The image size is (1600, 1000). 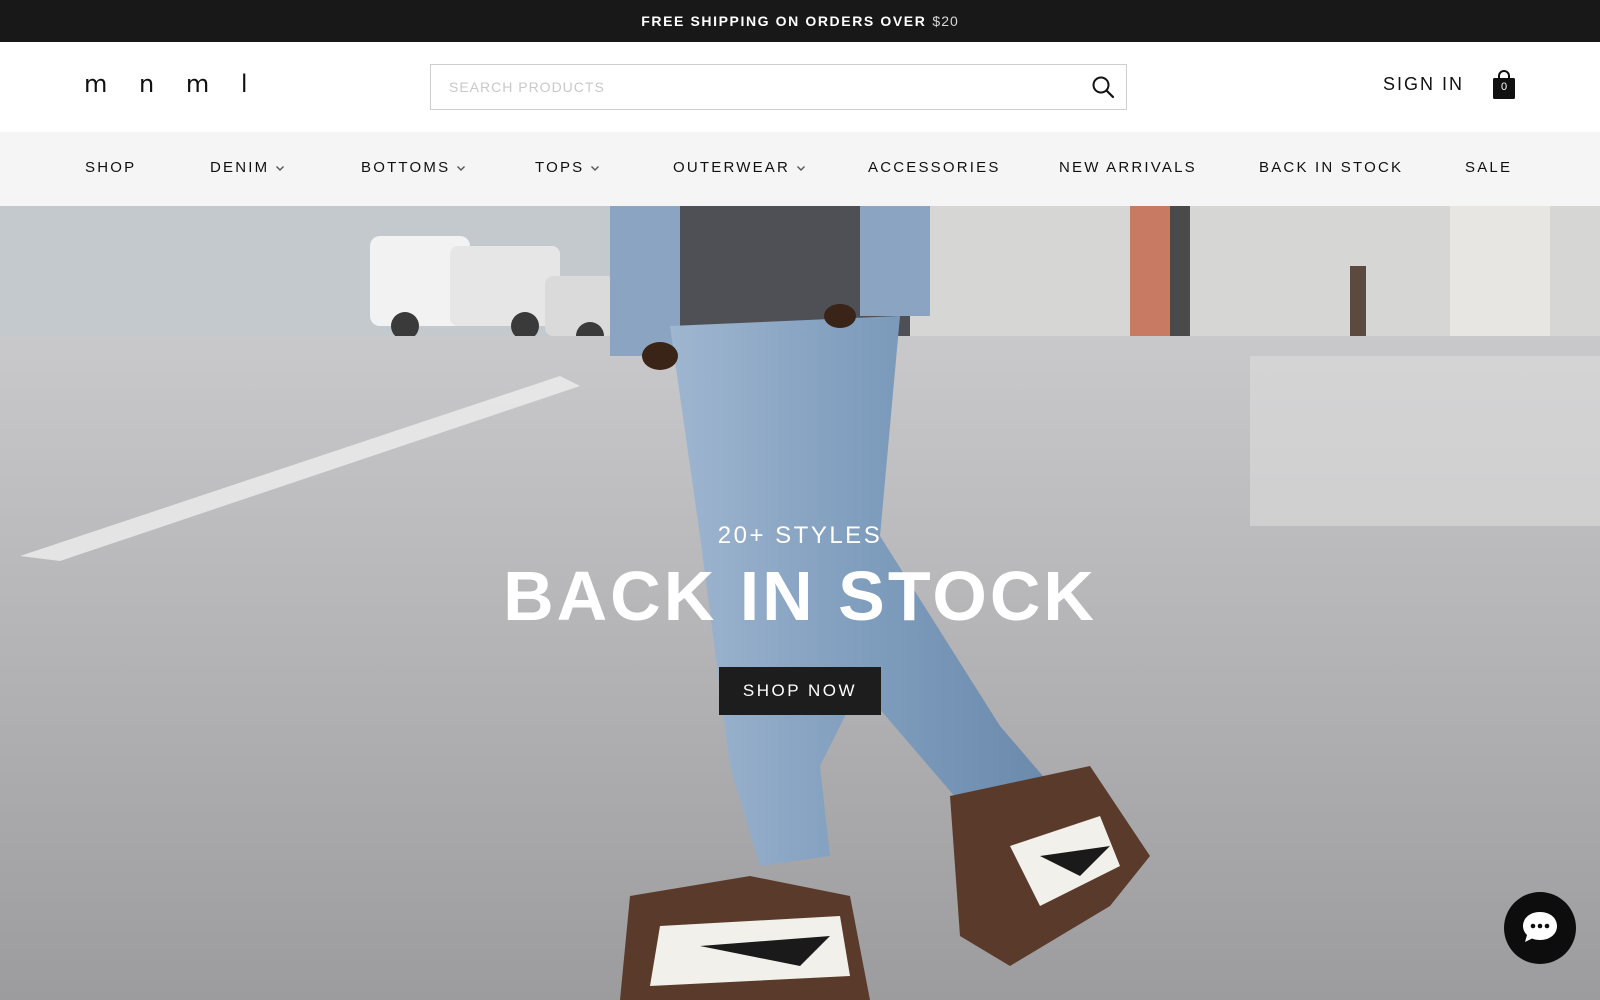 What do you see at coordinates (406, 167) in the screenshot?
I see `nav-item-label: BOTTOMS` at bounding box center [406, 167].